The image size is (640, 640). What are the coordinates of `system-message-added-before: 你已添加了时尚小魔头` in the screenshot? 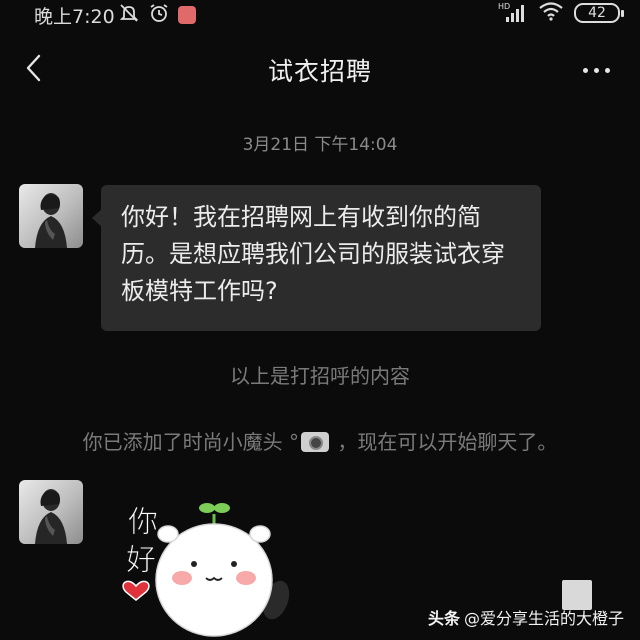 It's located at (182, 442).